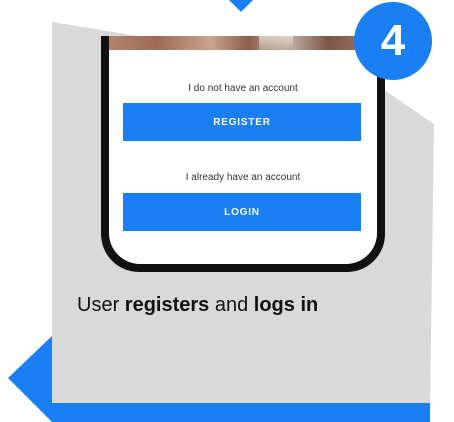  I want to click on step-tagline: User registers and logs in, so click(197, 305).